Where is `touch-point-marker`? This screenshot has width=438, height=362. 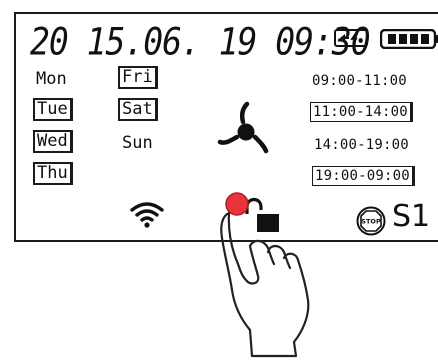 touch-point-marker is located at coordinates (237, 204).